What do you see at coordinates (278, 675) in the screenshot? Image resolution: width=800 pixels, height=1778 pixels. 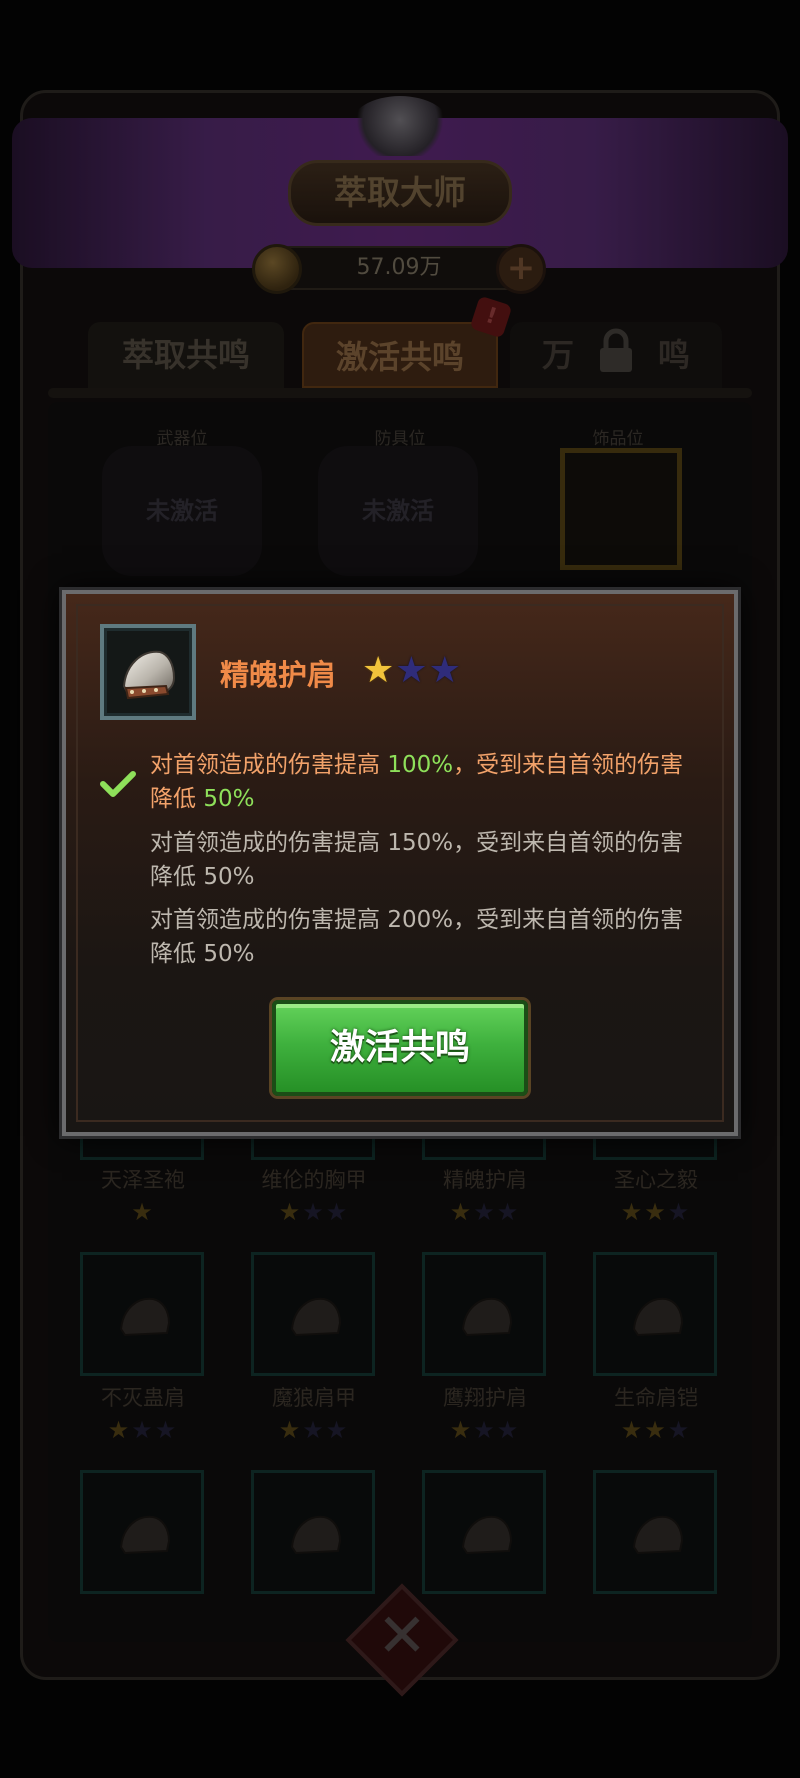 I see `item-title: 精魄护肩` at bounding box center [278, 675].